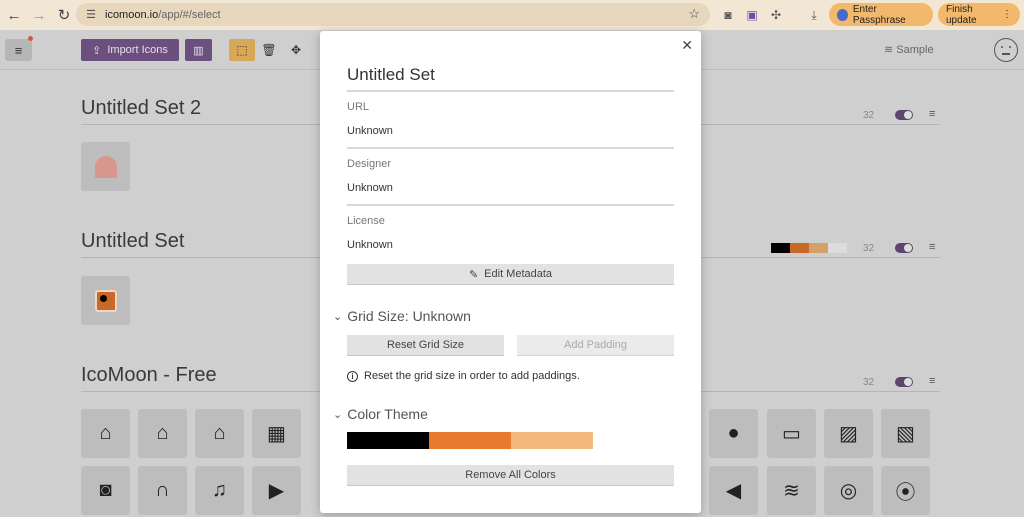 The height and width of the screenshot is (517, 1024). I want to click on remove-colors-label: Remove All Colors, so click(510, 475).